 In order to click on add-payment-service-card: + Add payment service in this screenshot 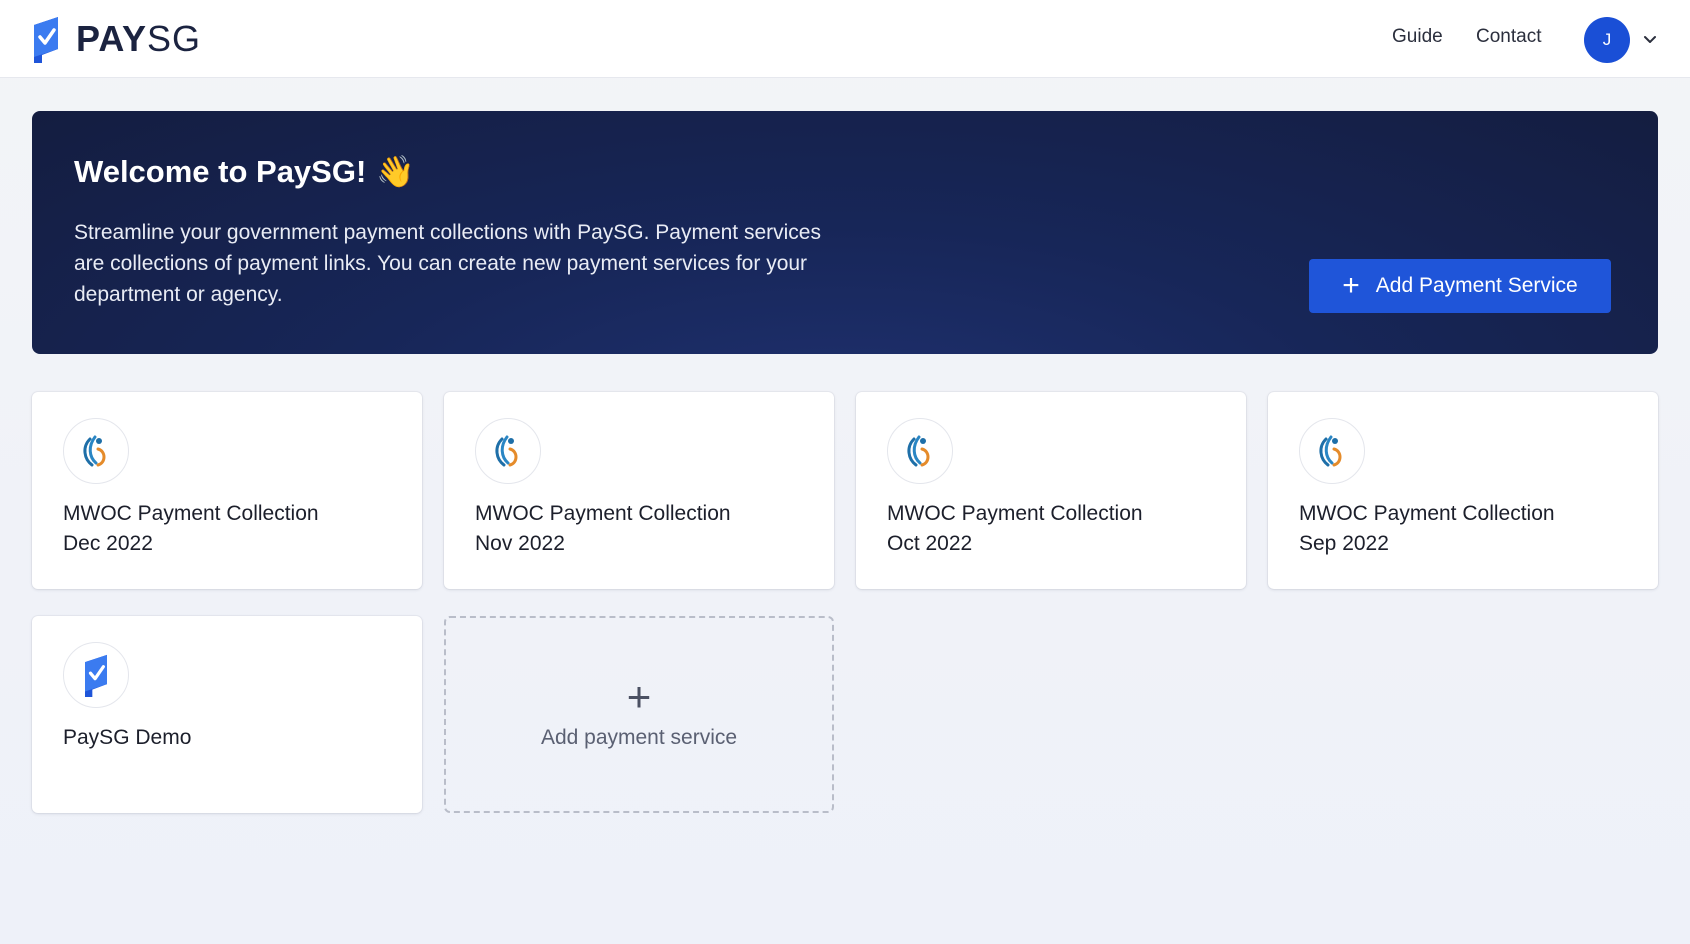, I will do `click(639, 714)`.